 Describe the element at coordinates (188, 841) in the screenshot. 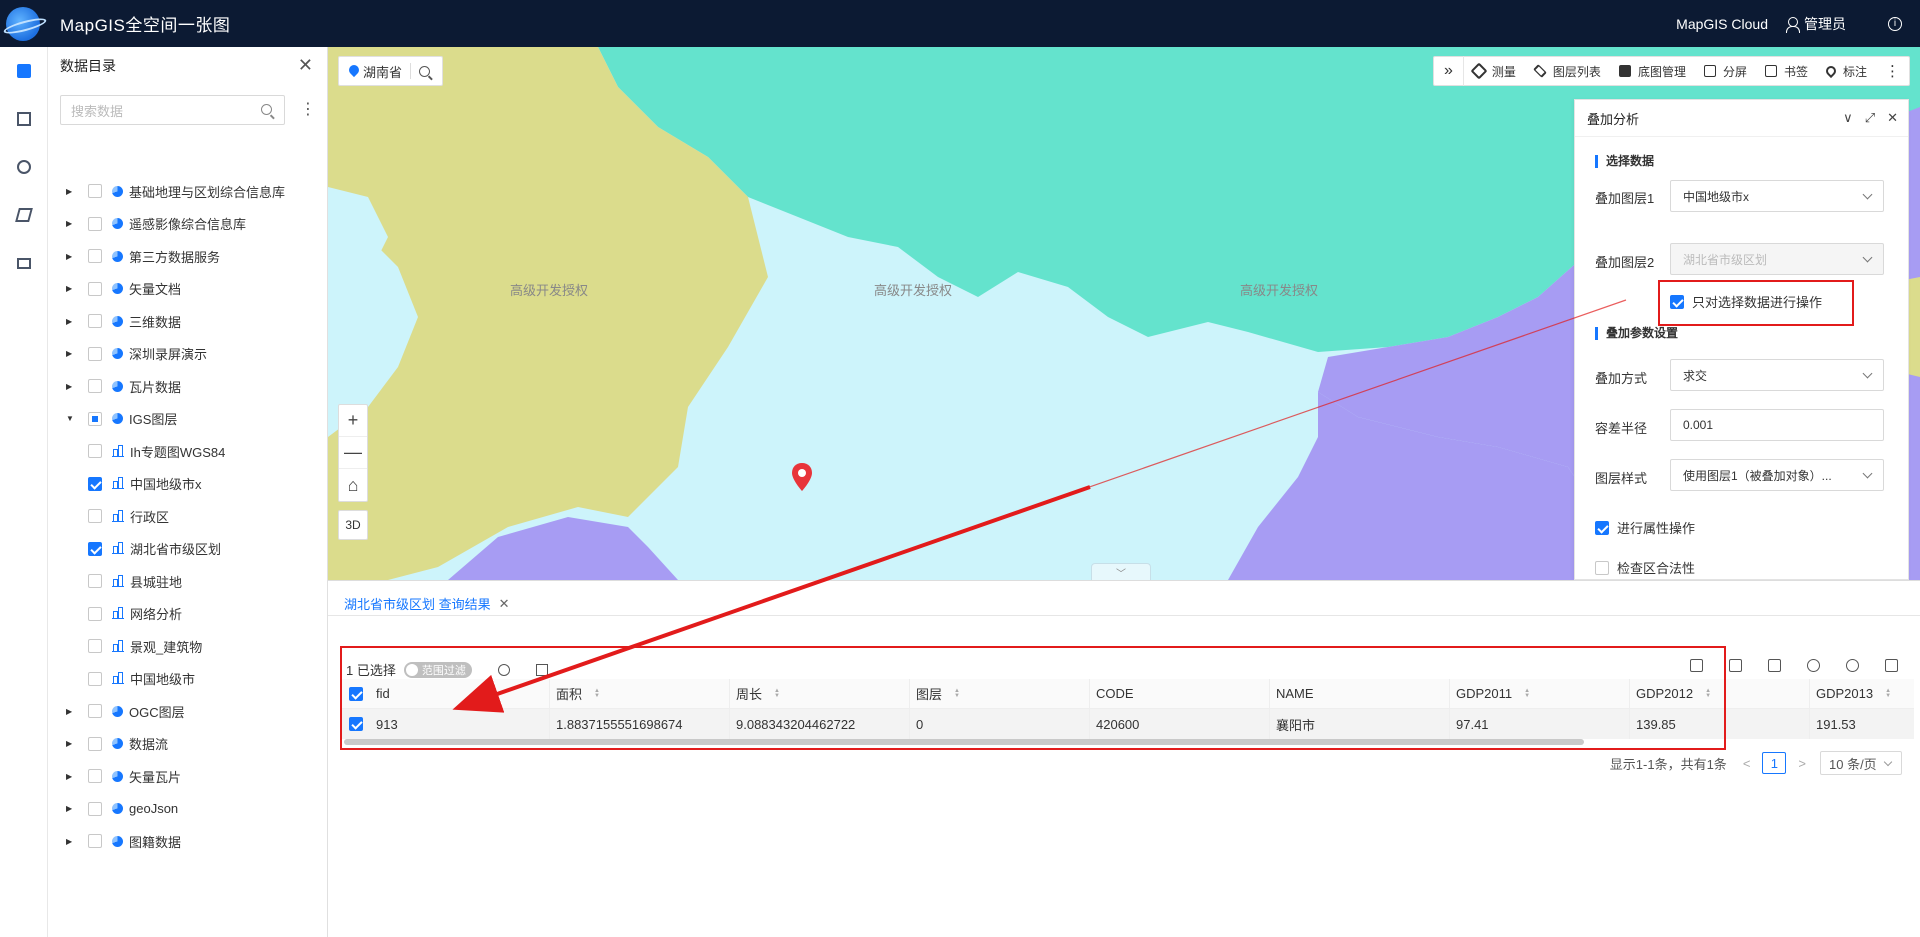

I see `tree-node: ▶ 图籍数据` at that location.